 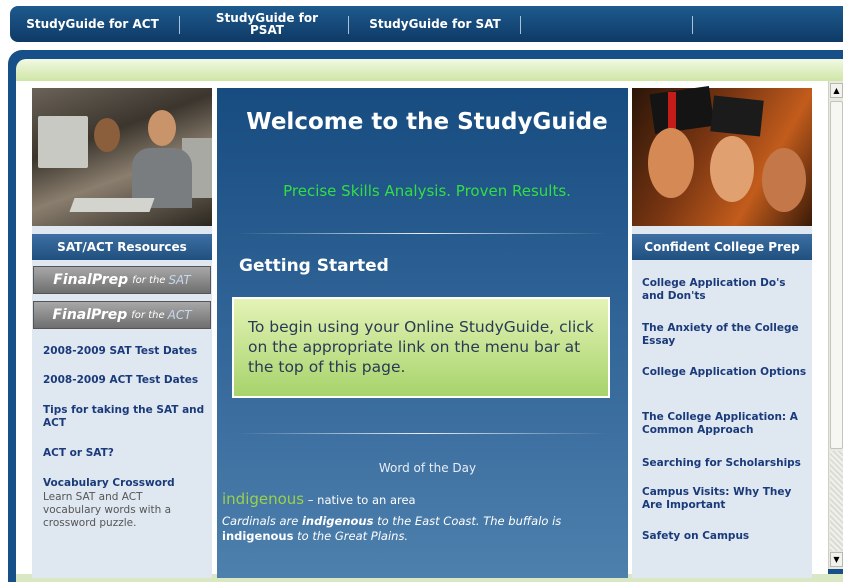 What do you see at coordinates (435, 24) in the screenshot?
I see `nav-studyguide-sat: StudyGuide for SAT` at bounding box center [435, 24].